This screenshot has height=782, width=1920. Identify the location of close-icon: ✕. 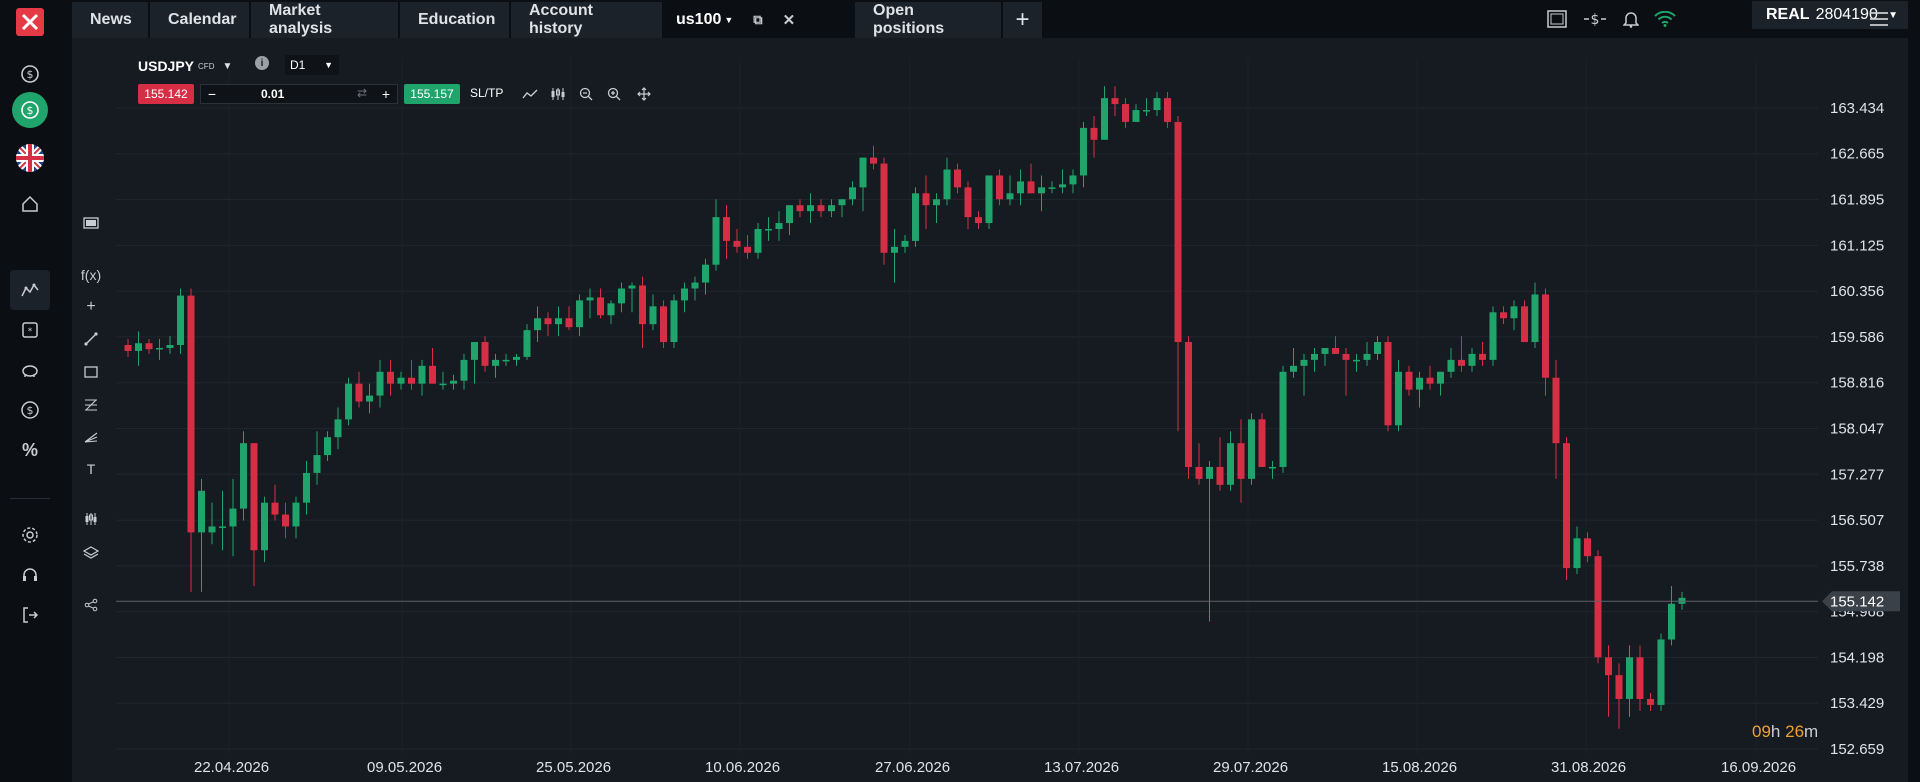
(789, 20).